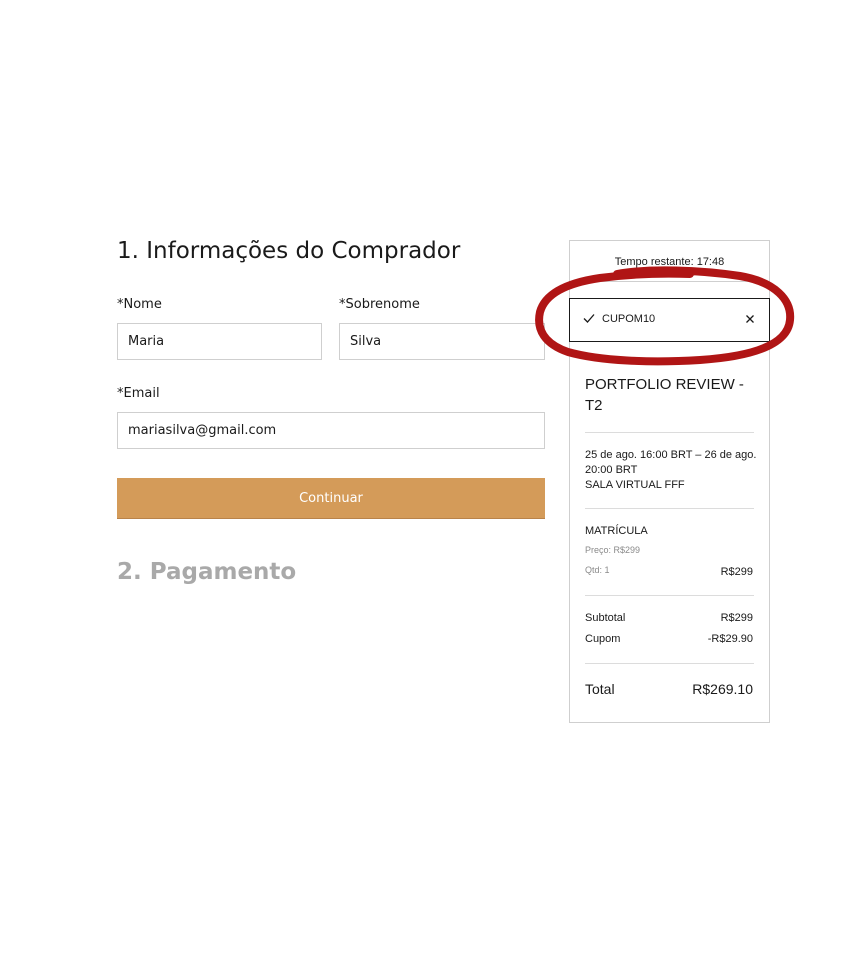  I want to click on email-label: *Email, so click(138, 393).